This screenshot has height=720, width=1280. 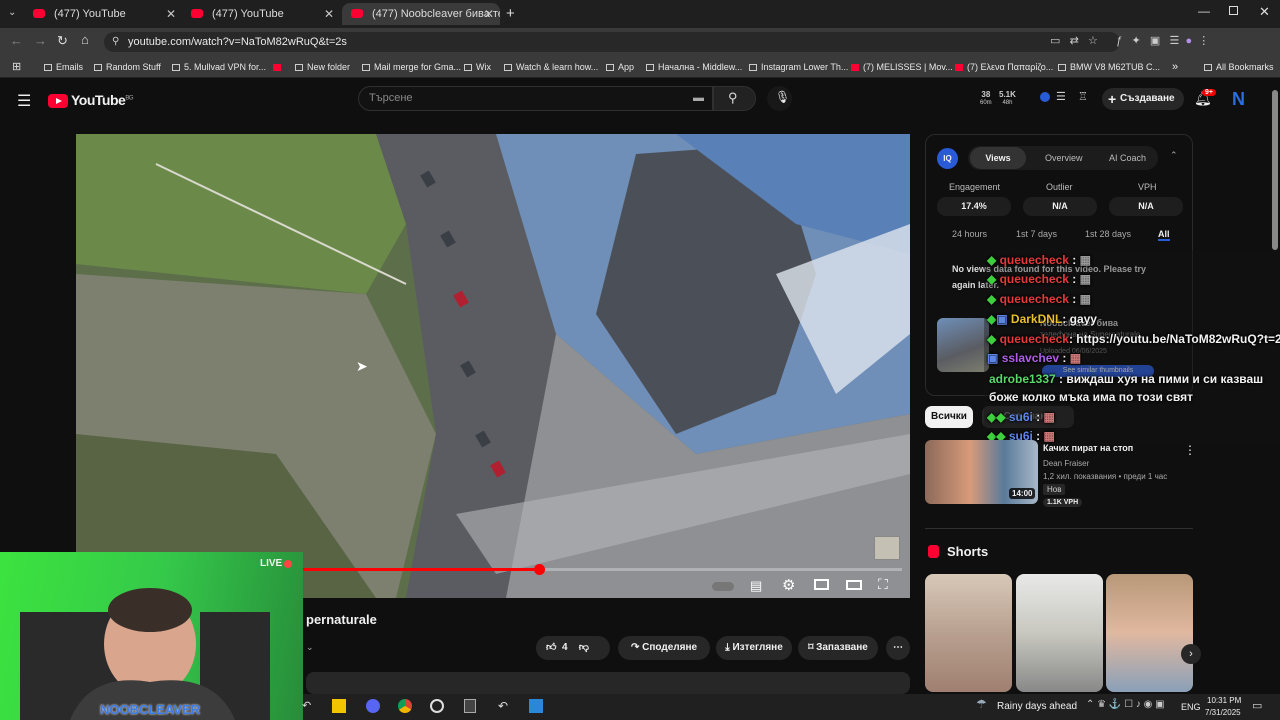 I want to click on recommended-channel: Dean Fraiser, so click(x=1066, y=463).